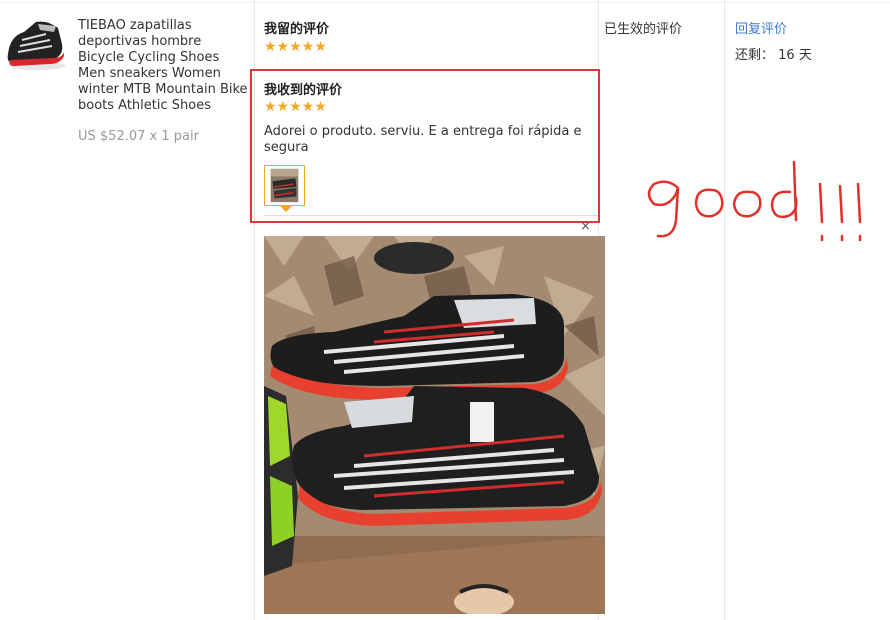 This screenshot has height=620, width=890. What do you see at coordinates (643, 29) in the screenshot?
I see `review-status: 已生效的评价` at bounding box center [643, 29].